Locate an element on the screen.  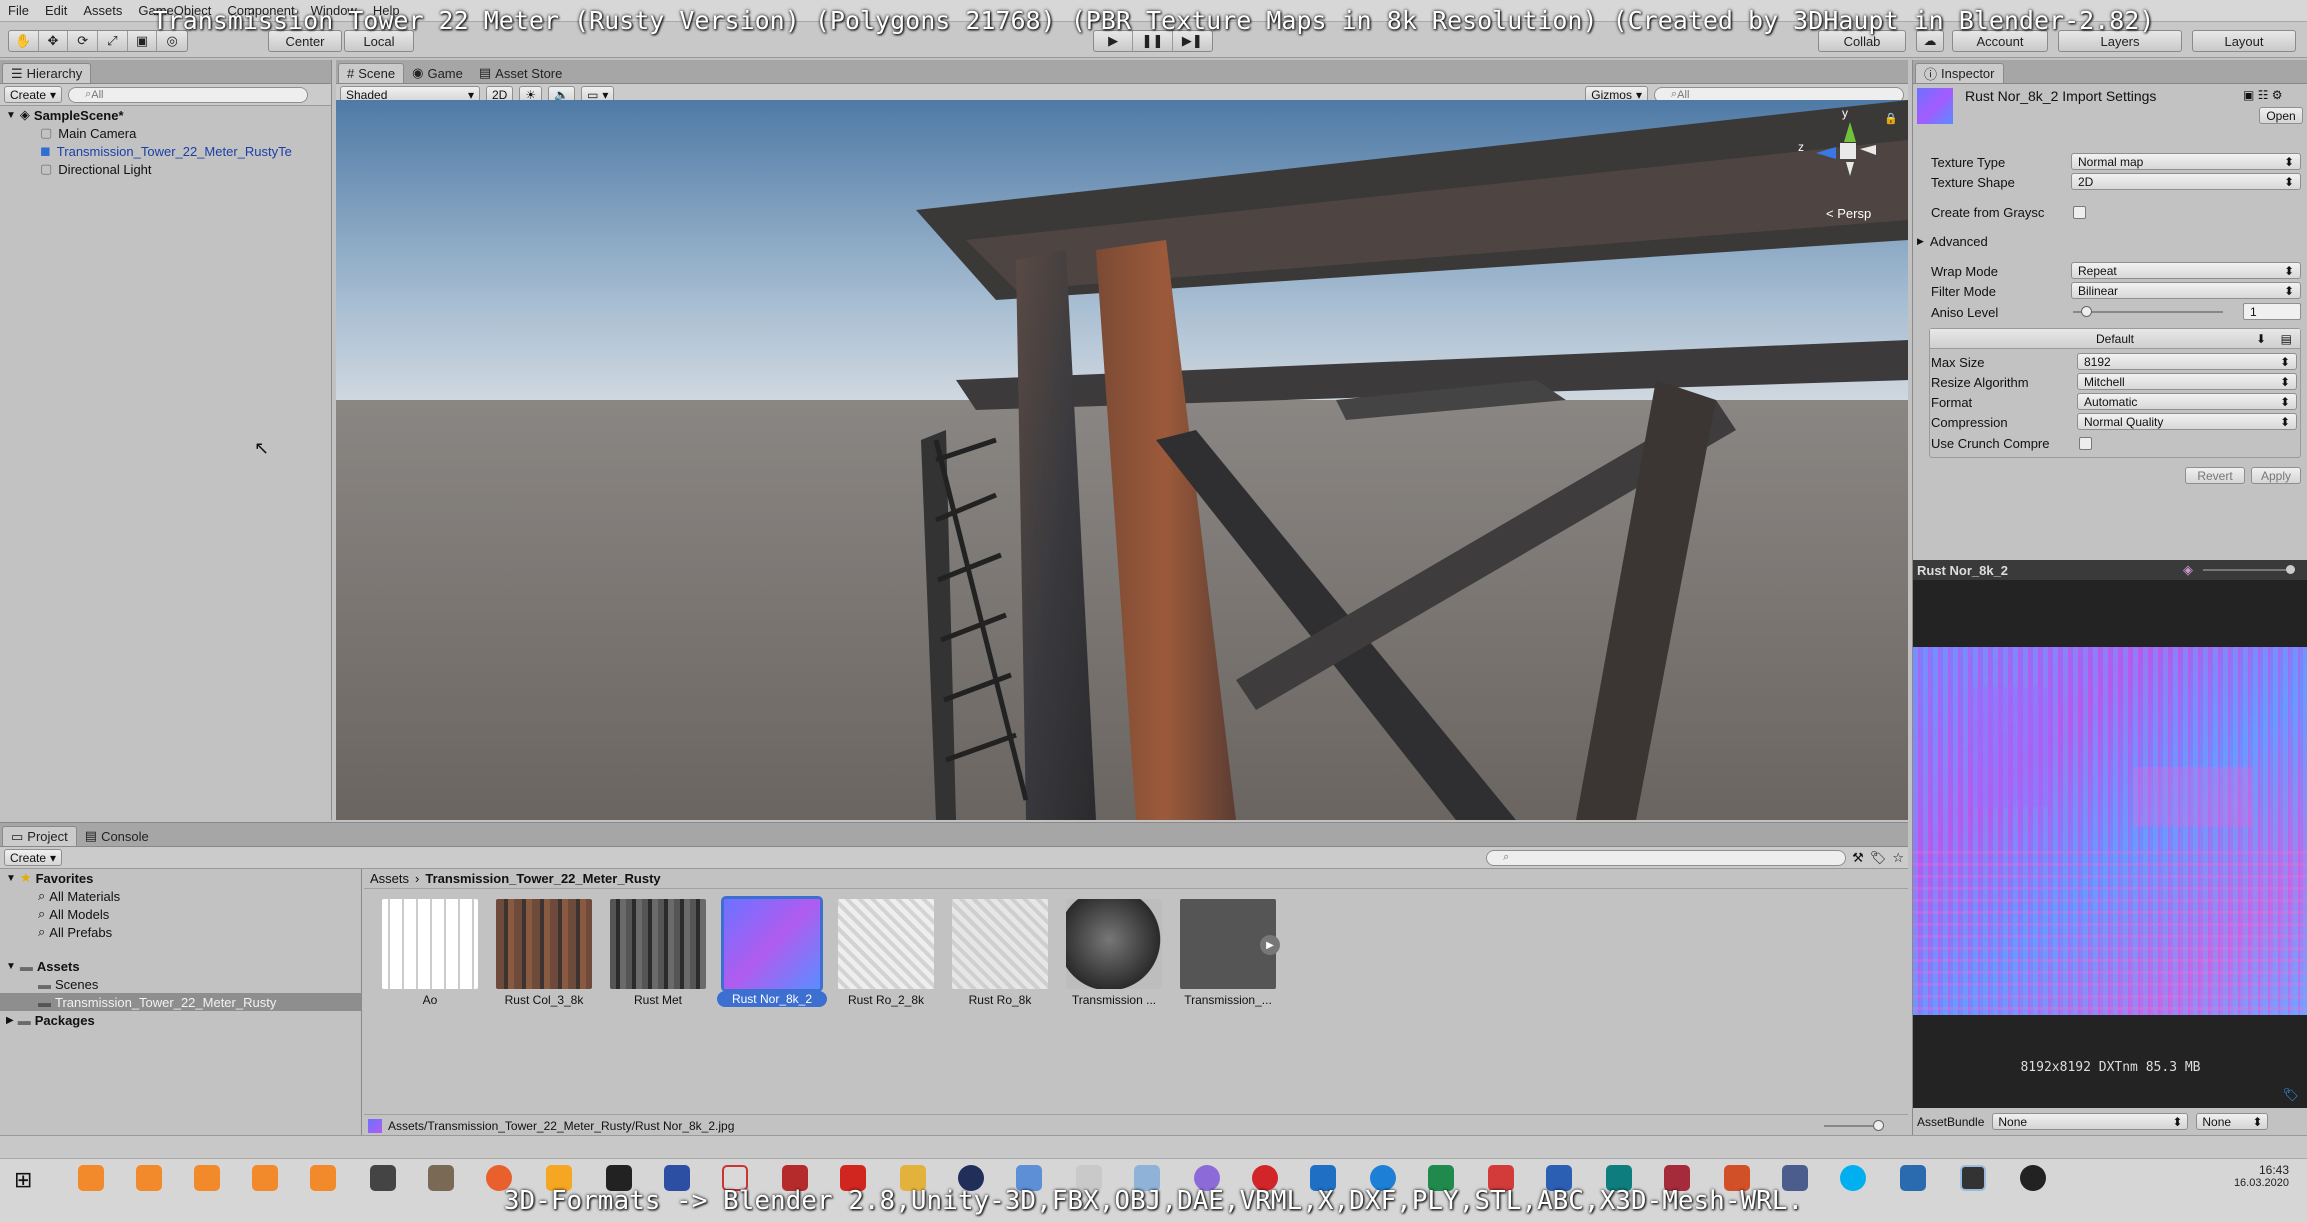
hierarchy-item: ▢ Directional Light is located at coordinates (165, 169).